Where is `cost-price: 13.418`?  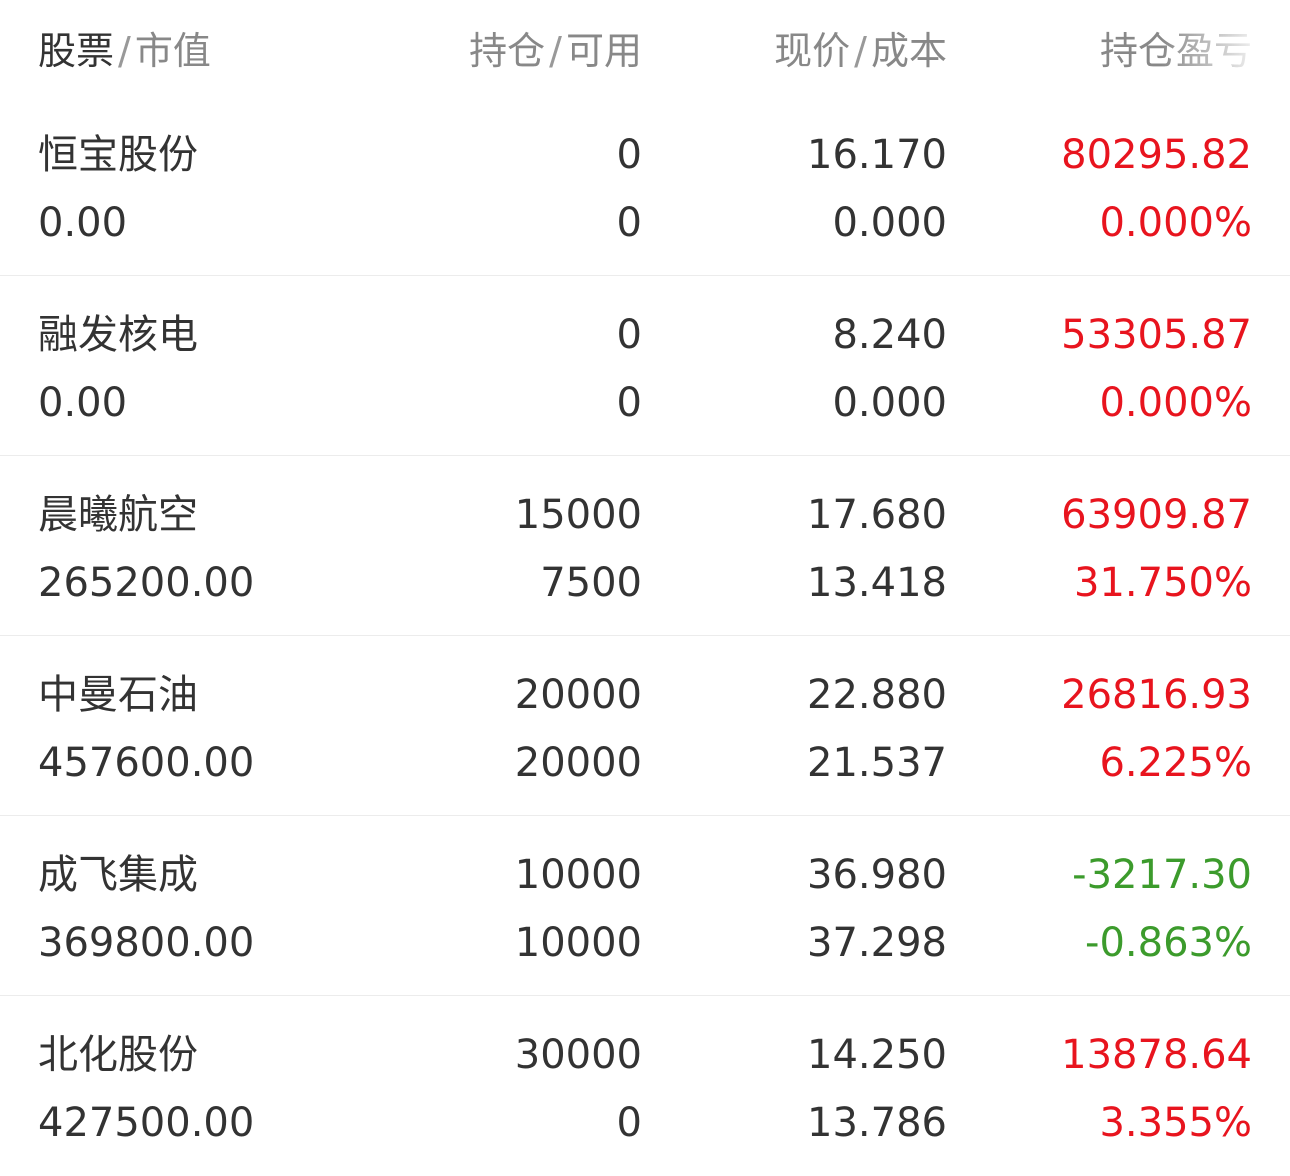 cost-price: 13.418 is located at coordinates (877, 583).